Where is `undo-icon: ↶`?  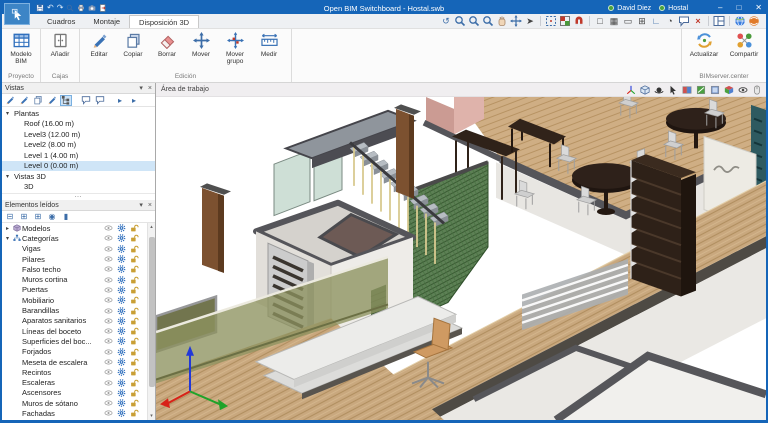 undo-icon: ↶ is located at coordinates (50, 8).